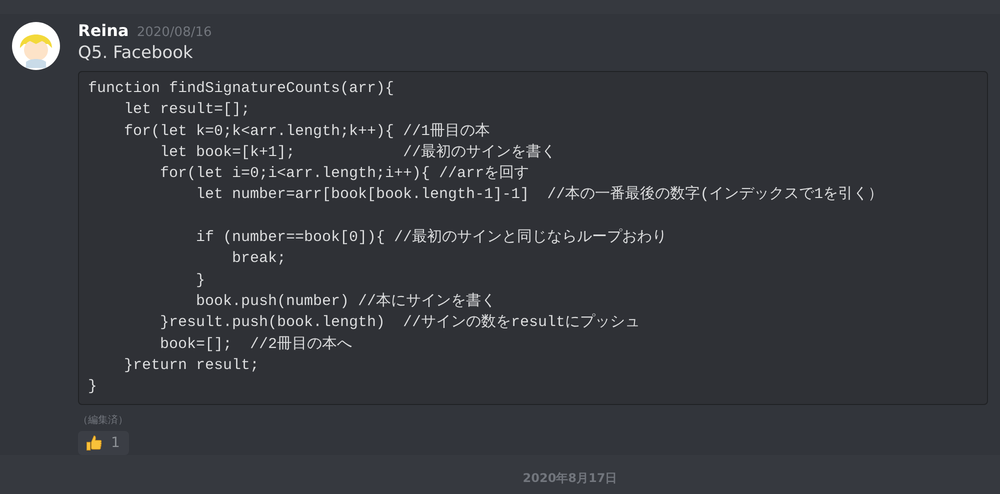 The image size is (1000, 494). What do you see at coordinates (431, 237) in the screenshot?
I see `code-line: if (number==book[0]){ //最初のサインと同じならループおわり` at bounding box center [431, 237].